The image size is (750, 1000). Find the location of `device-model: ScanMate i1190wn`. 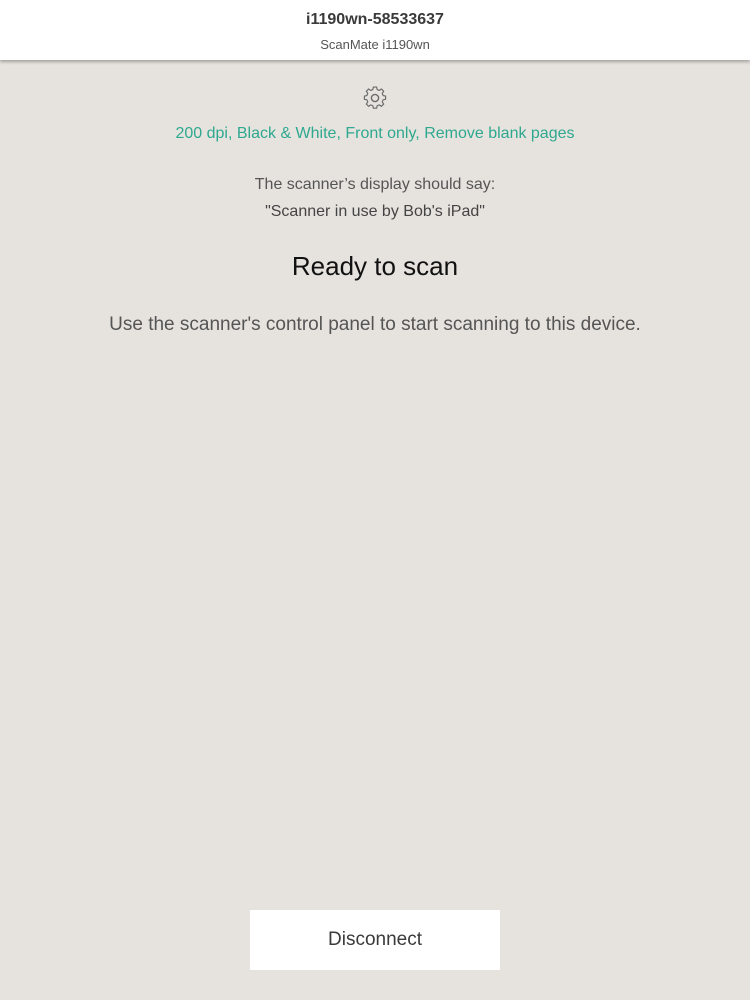

device-model: ScanMate i1190wn is located at coordinates (375, 44).